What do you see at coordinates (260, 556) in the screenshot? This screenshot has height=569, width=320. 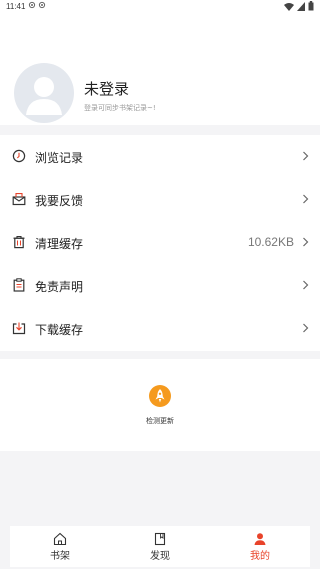 I see `nav-label: 我的` at bounding box center [260, 556].